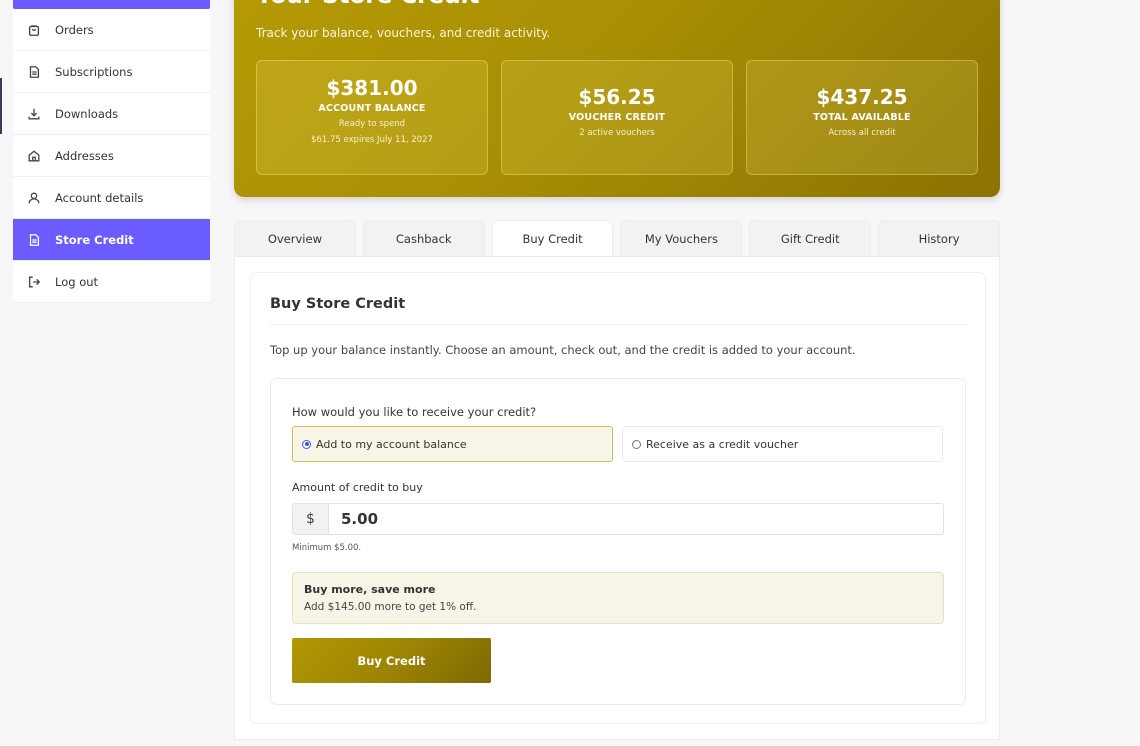 This screenshot has width=1140, height=746. I want to click on tab-cashback: Cashback, so click(423, 238).